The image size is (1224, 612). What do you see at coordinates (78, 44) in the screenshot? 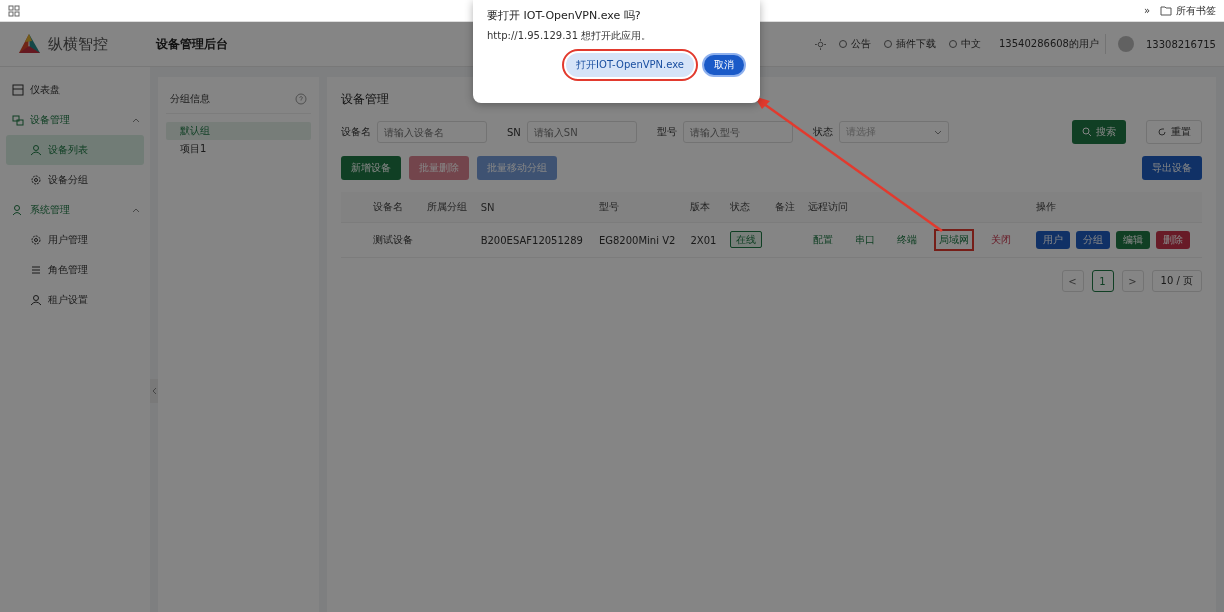
I see `brand-name: 纵横智控` at bounding box center [78, 44].